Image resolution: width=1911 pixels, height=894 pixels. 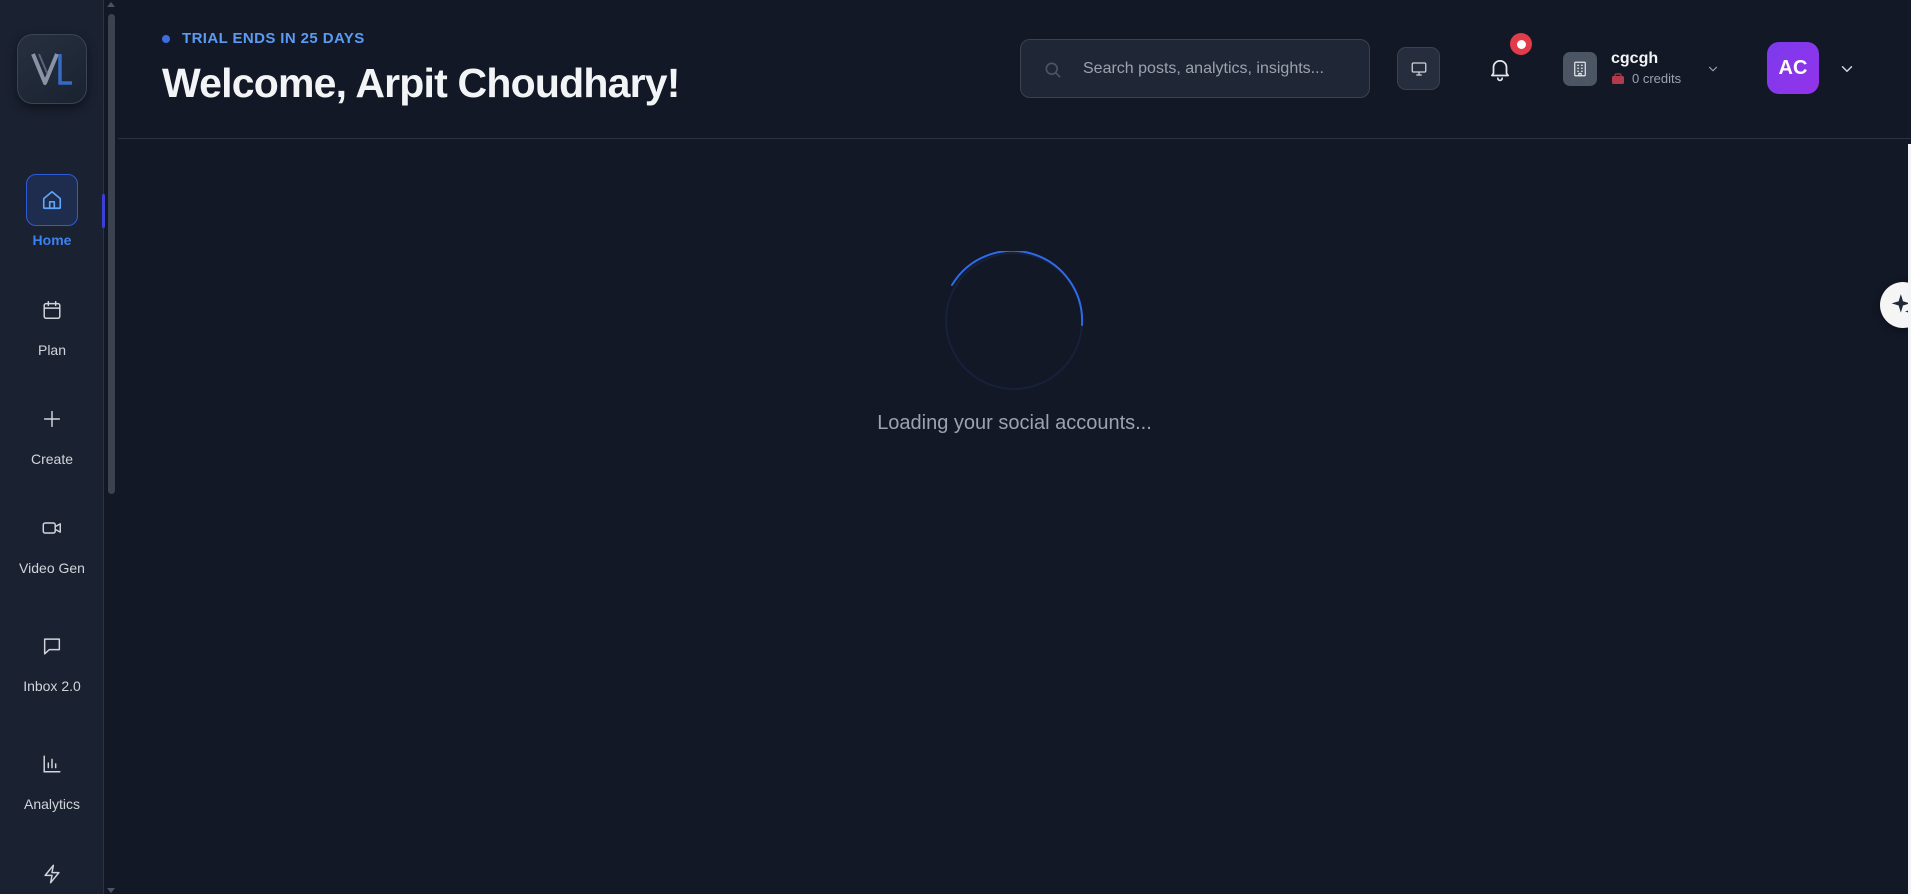 What do you see at coordinates (52, 321) in the screenshot?
I see `sidebar-item-plan: Plan` at bounding box center [52, 321].